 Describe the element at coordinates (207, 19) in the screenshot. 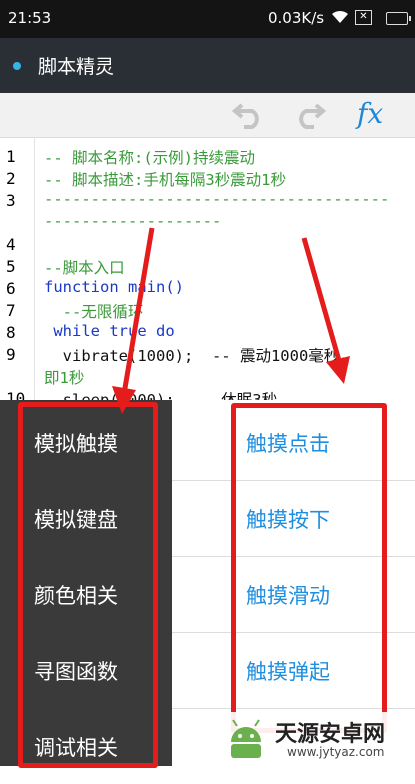

I see `status-bar: 21:53 0.03K/s ✕` at that location.